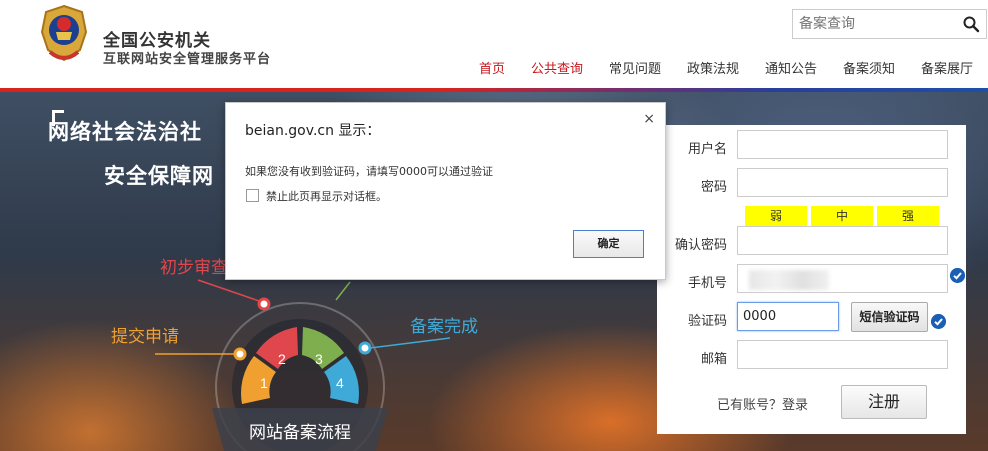 The width and height of the screenshot is (988, 451). What do you see at coordinates (64, 33) in the screenshot?
I see `police-emblem-logo` at bounding box center [64, 33].